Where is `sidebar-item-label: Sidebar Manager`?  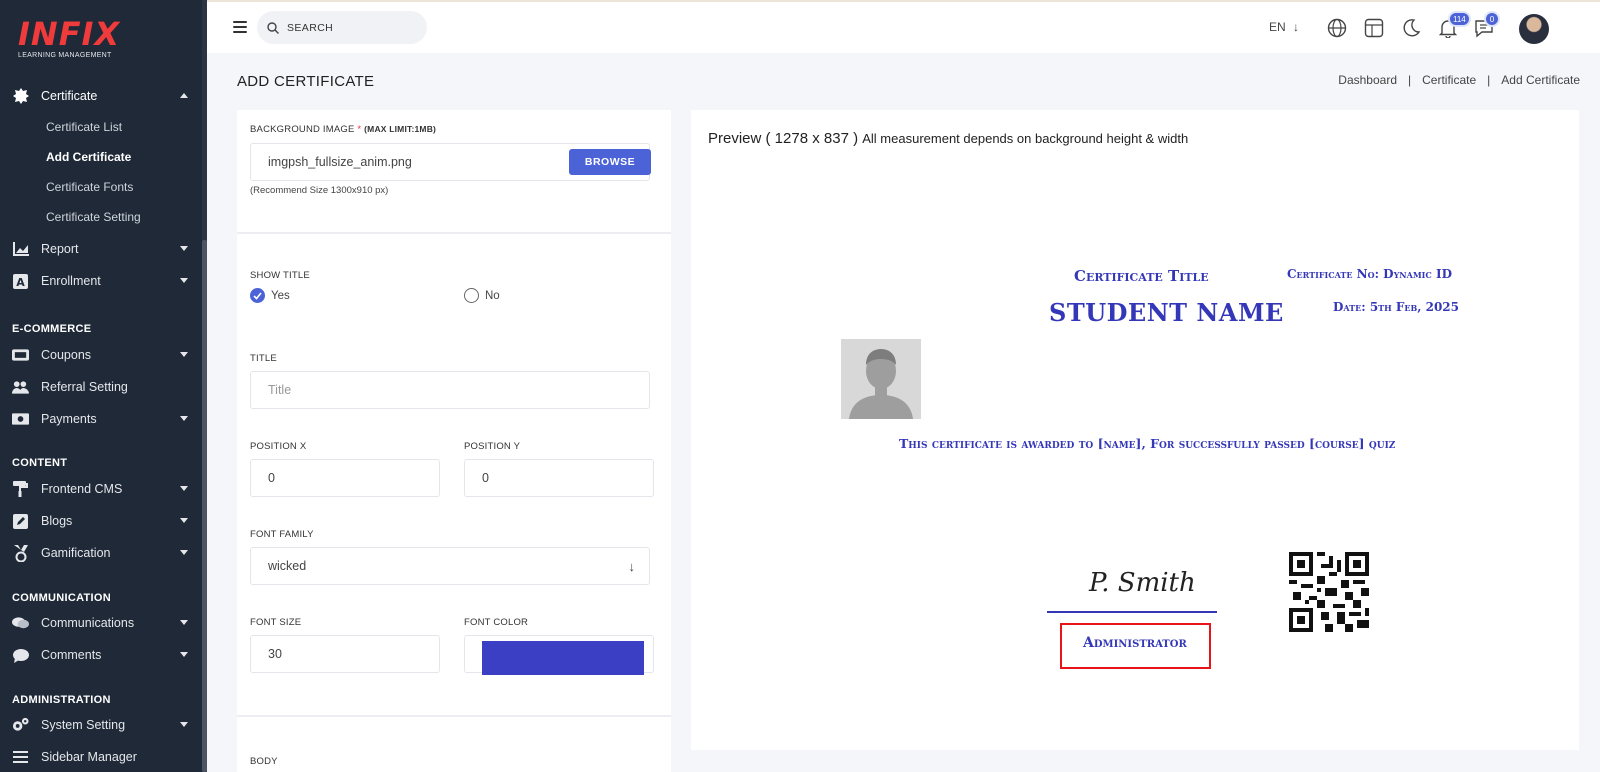 sidebar-item-label: Sidebar Manager is located at coordinates (89, 757).